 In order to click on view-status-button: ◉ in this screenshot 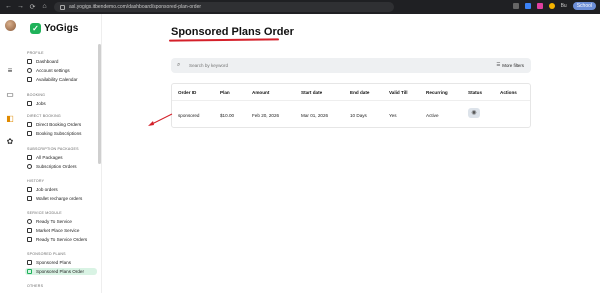, I will do `click(474, 113)`.